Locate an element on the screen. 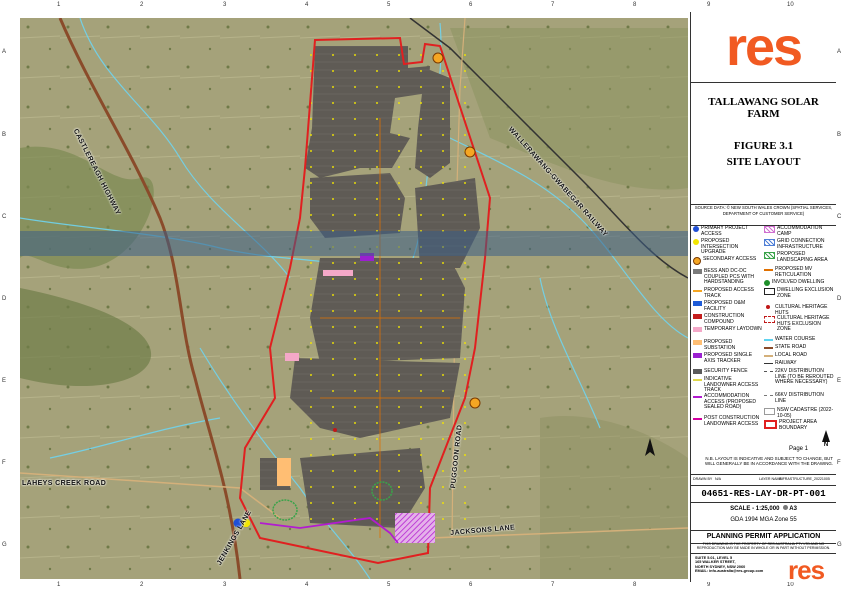 The image size is (845, 592). grid-column-label: 6 is located at coordinates (471, 585).